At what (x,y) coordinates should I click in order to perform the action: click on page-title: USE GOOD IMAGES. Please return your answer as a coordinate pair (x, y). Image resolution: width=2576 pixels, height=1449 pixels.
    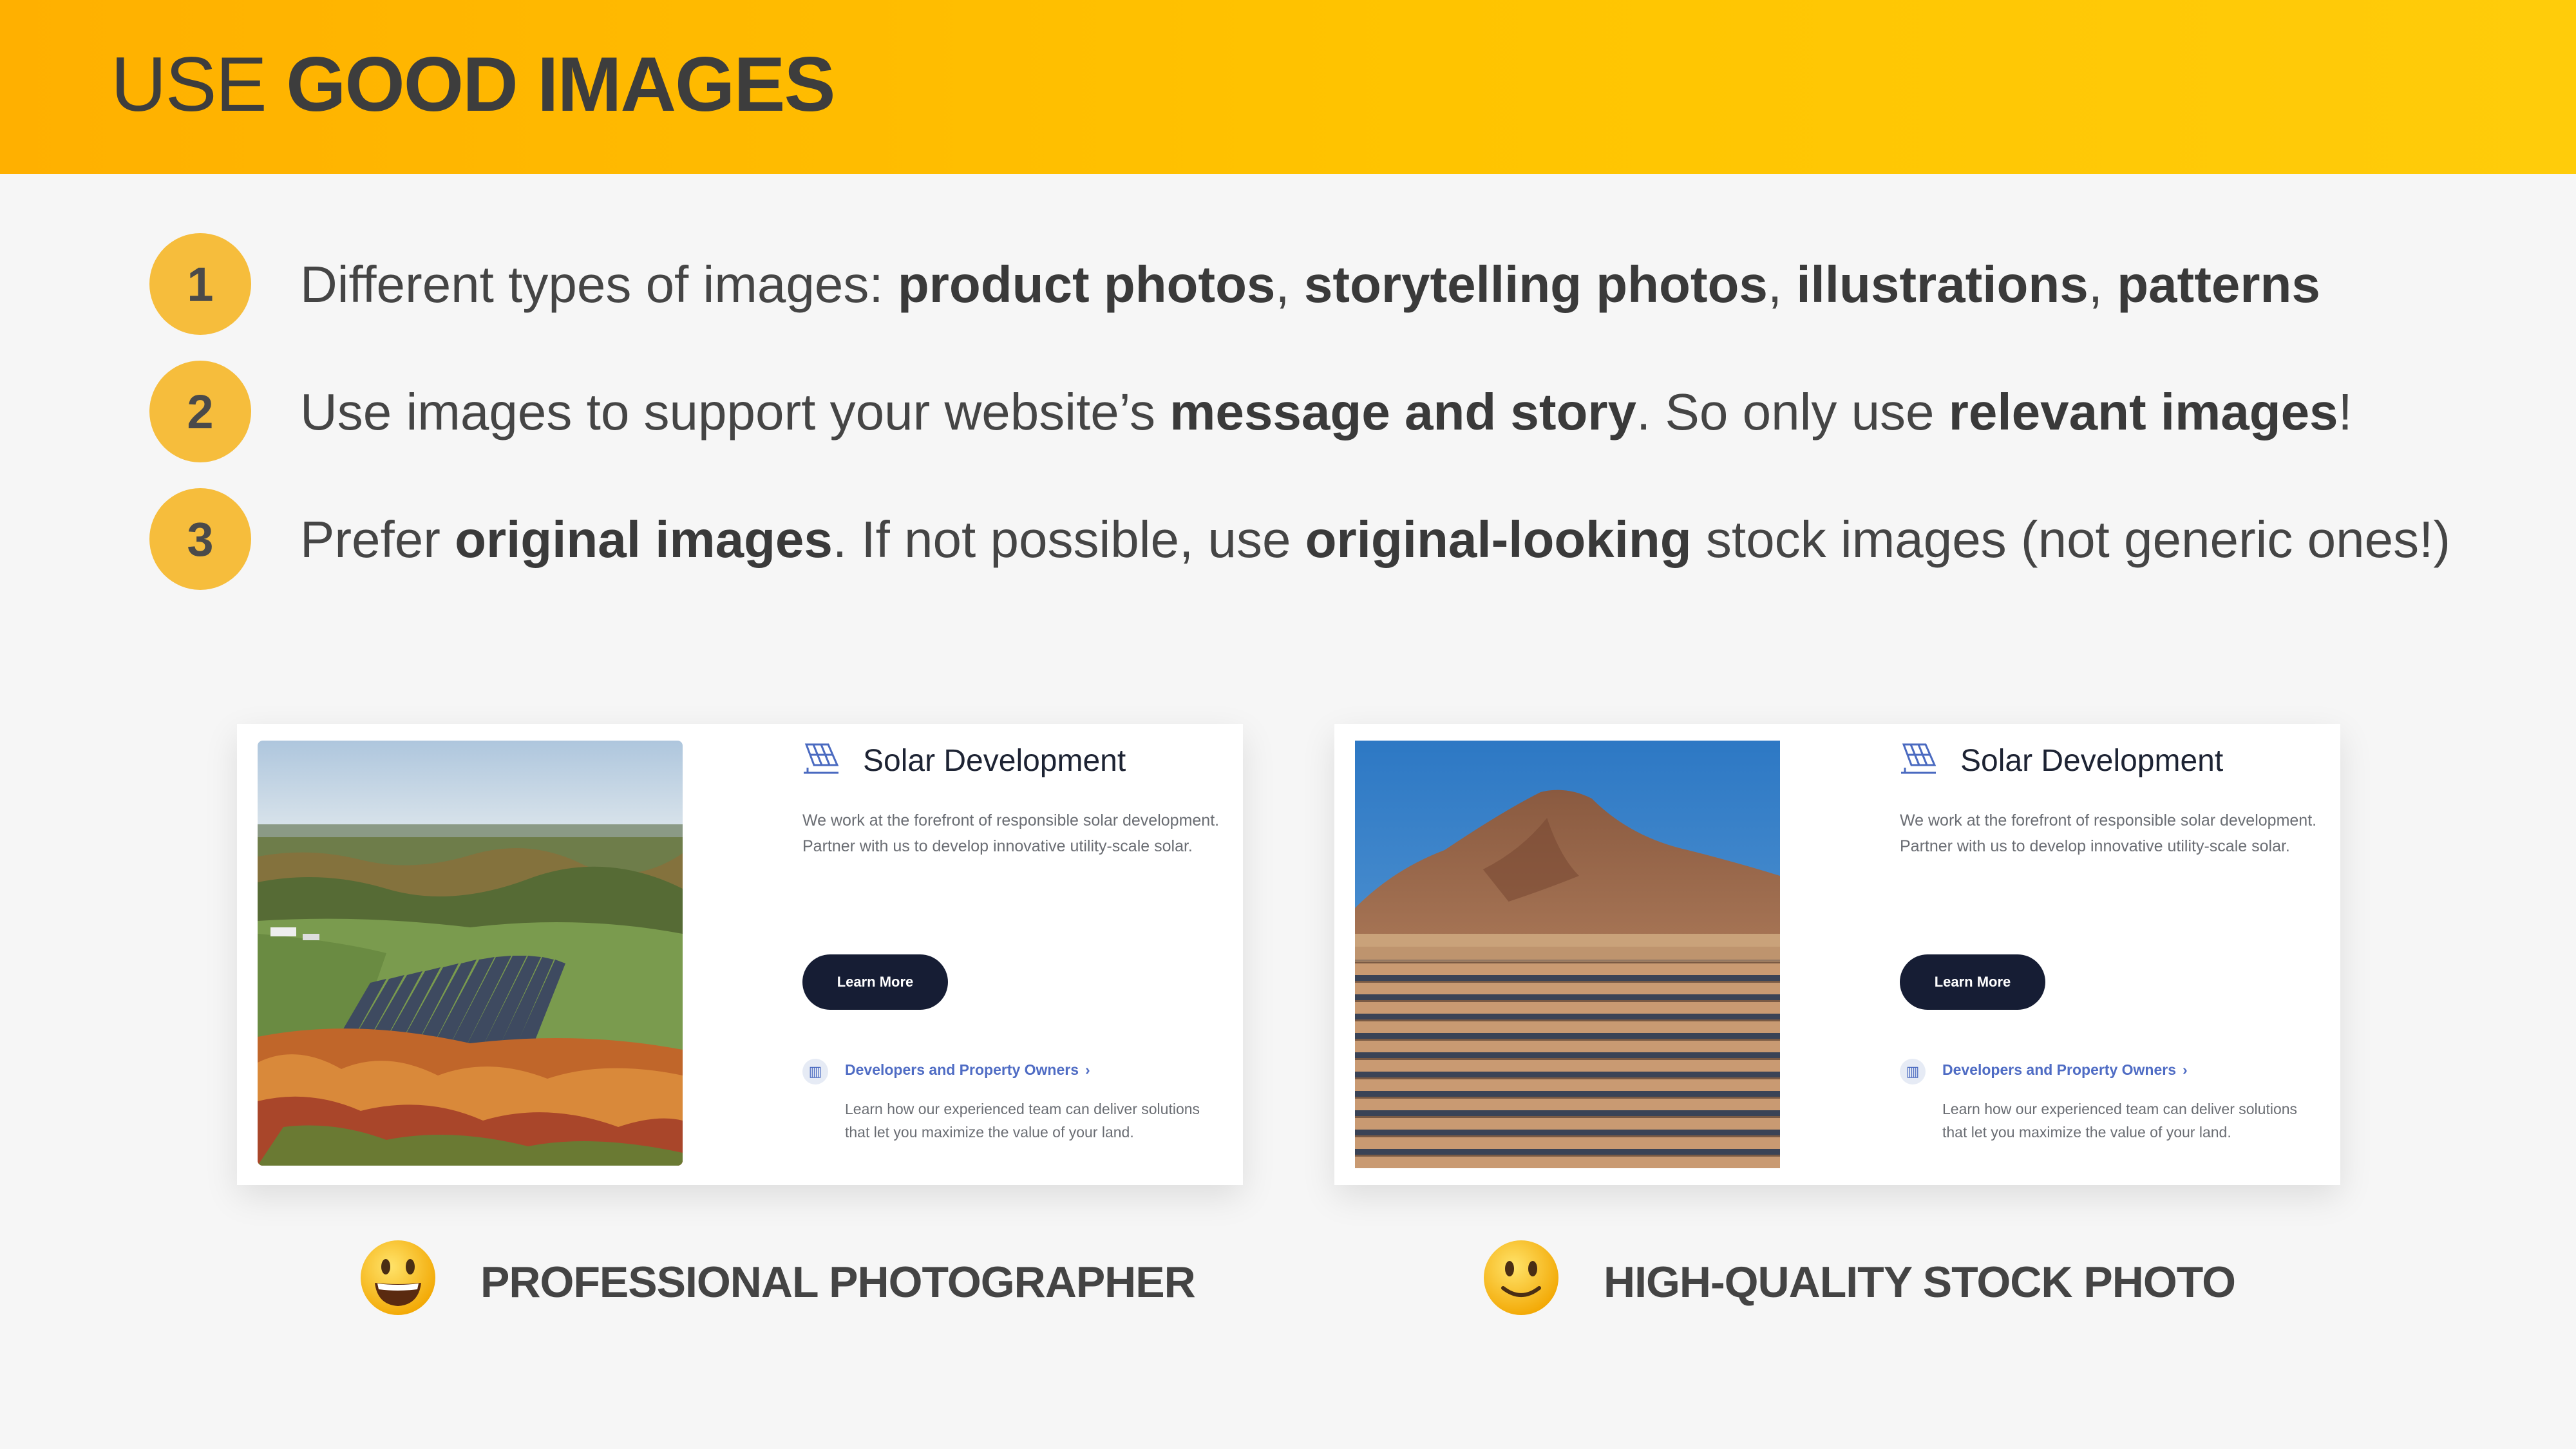
    Looking at the image, I should click on (473, 84).